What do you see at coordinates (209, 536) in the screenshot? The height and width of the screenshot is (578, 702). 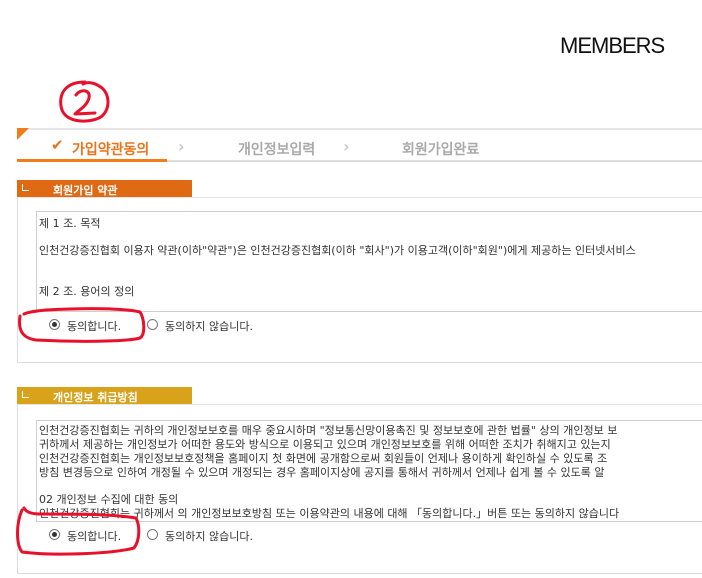 I see `privacy-disagree-label: 동의하지 않습니다.` at bounding box center [209, 536].